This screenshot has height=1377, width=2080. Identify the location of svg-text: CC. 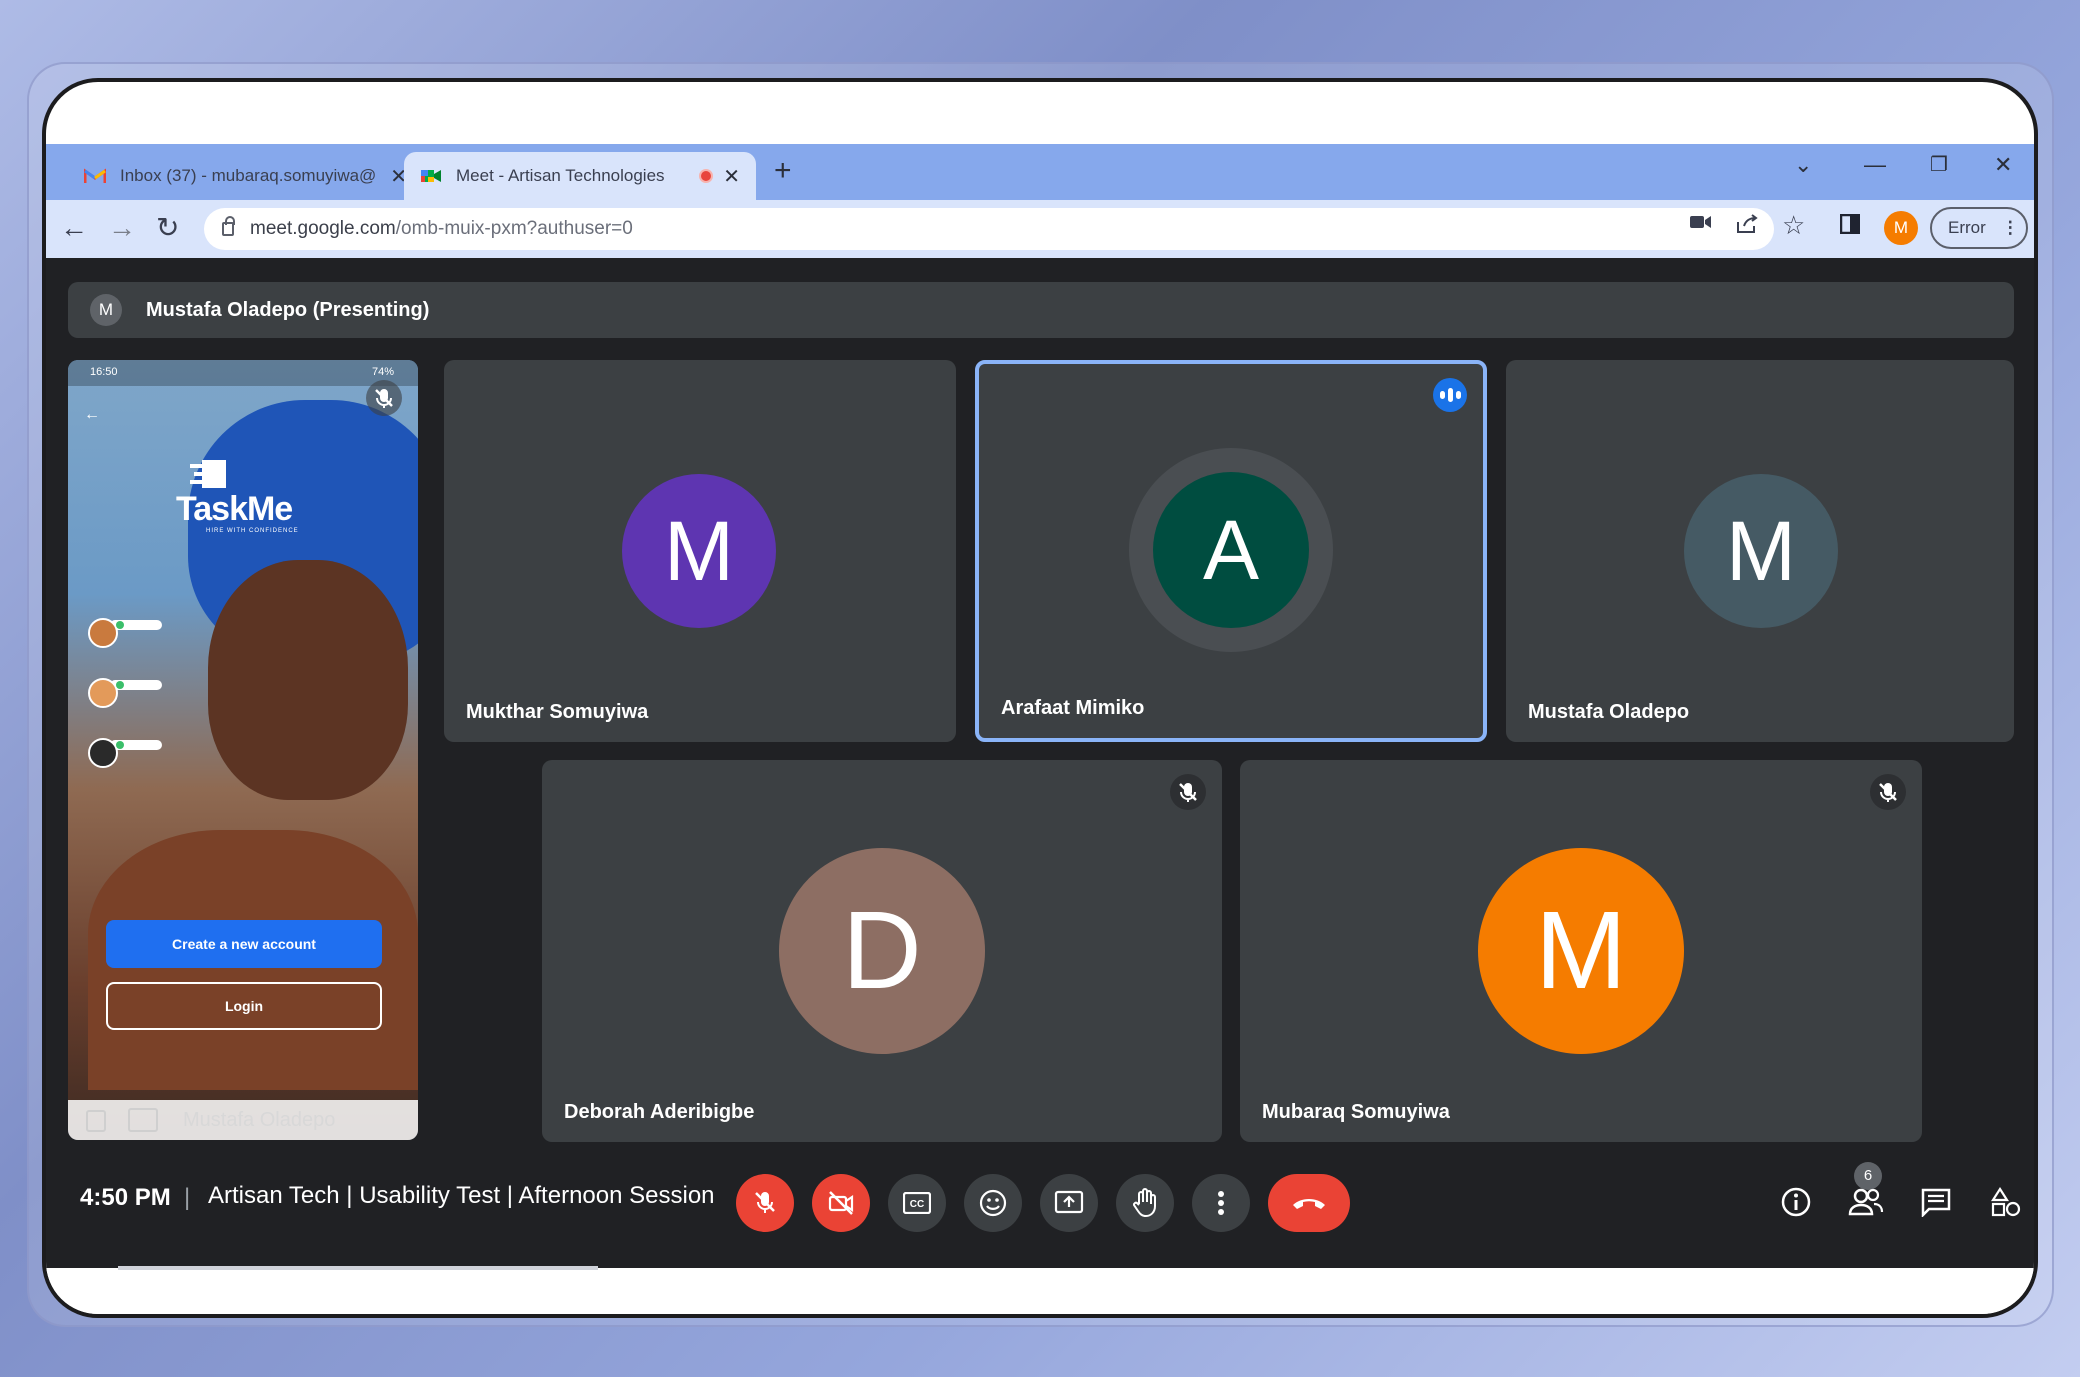
(917, 1204).